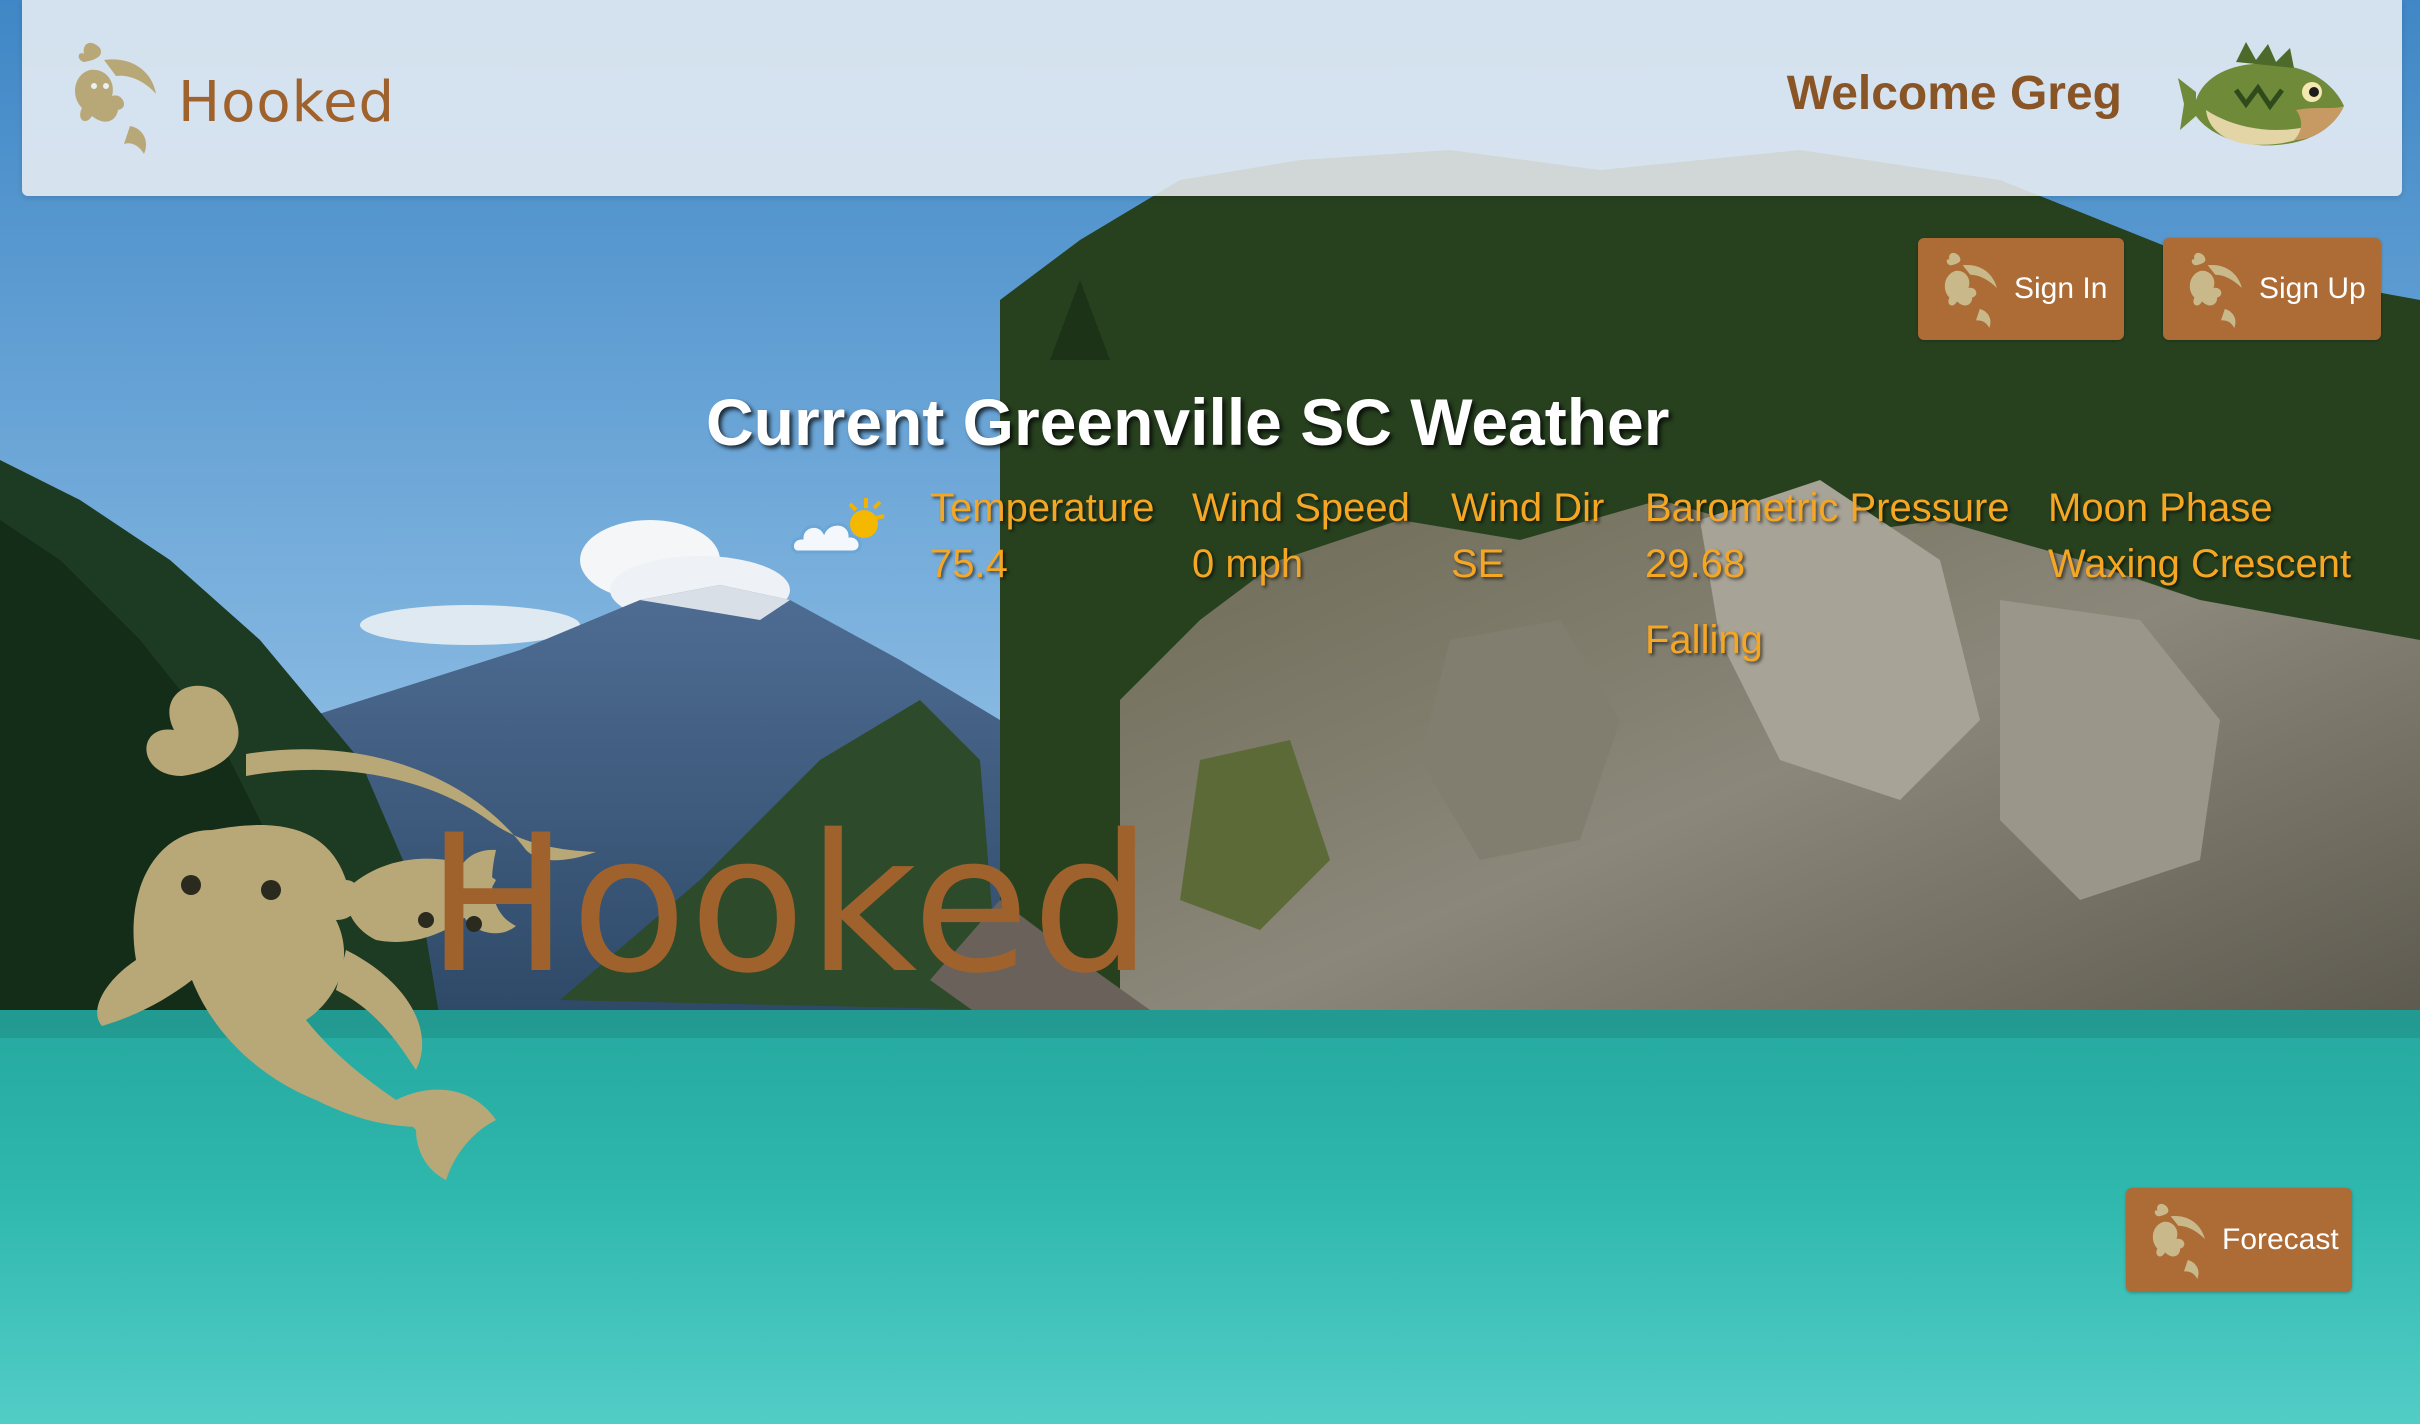  Describe the element at coordinates (2312, 288) in the screenshot. I see `sign-up-label: Sign Up` at that location.